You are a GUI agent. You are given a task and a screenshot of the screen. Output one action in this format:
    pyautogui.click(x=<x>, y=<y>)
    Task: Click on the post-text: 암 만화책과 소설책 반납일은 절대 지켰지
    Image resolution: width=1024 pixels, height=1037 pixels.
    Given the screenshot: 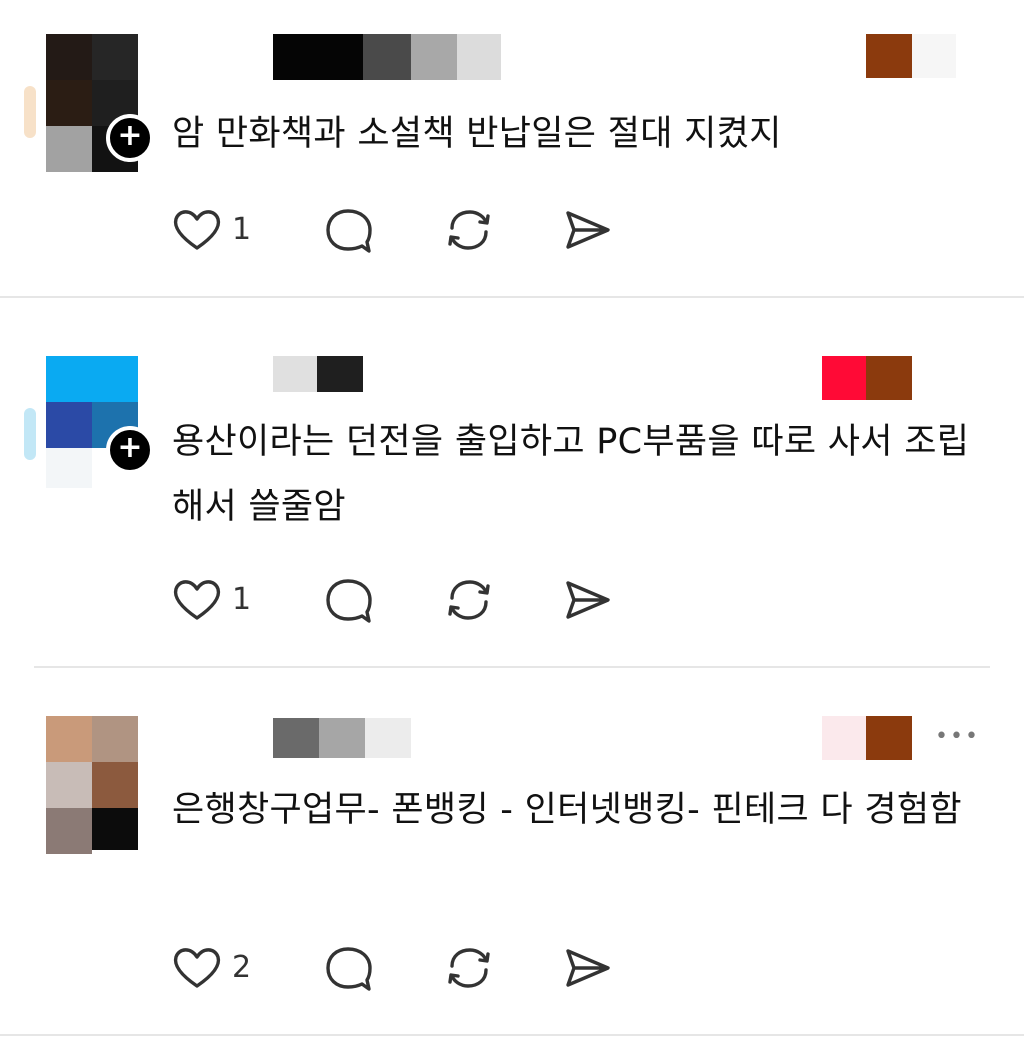 What is the action you would take?
    pyautogui.click(x=477, y=134)
    